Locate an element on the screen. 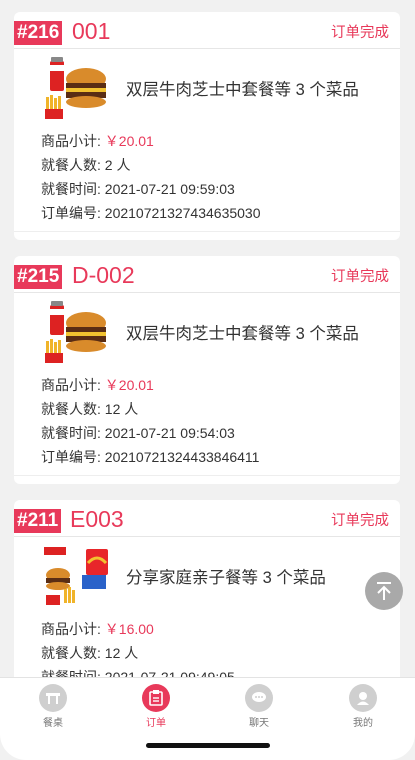 The height and width of the screenshot is (760, 415). table-icon is located at coordinates (53, 698).